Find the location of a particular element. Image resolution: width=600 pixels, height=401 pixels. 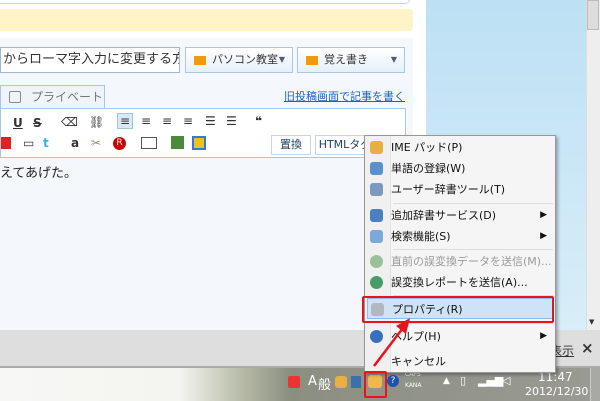

tray-app-icon is located at coordinates (294, 382).